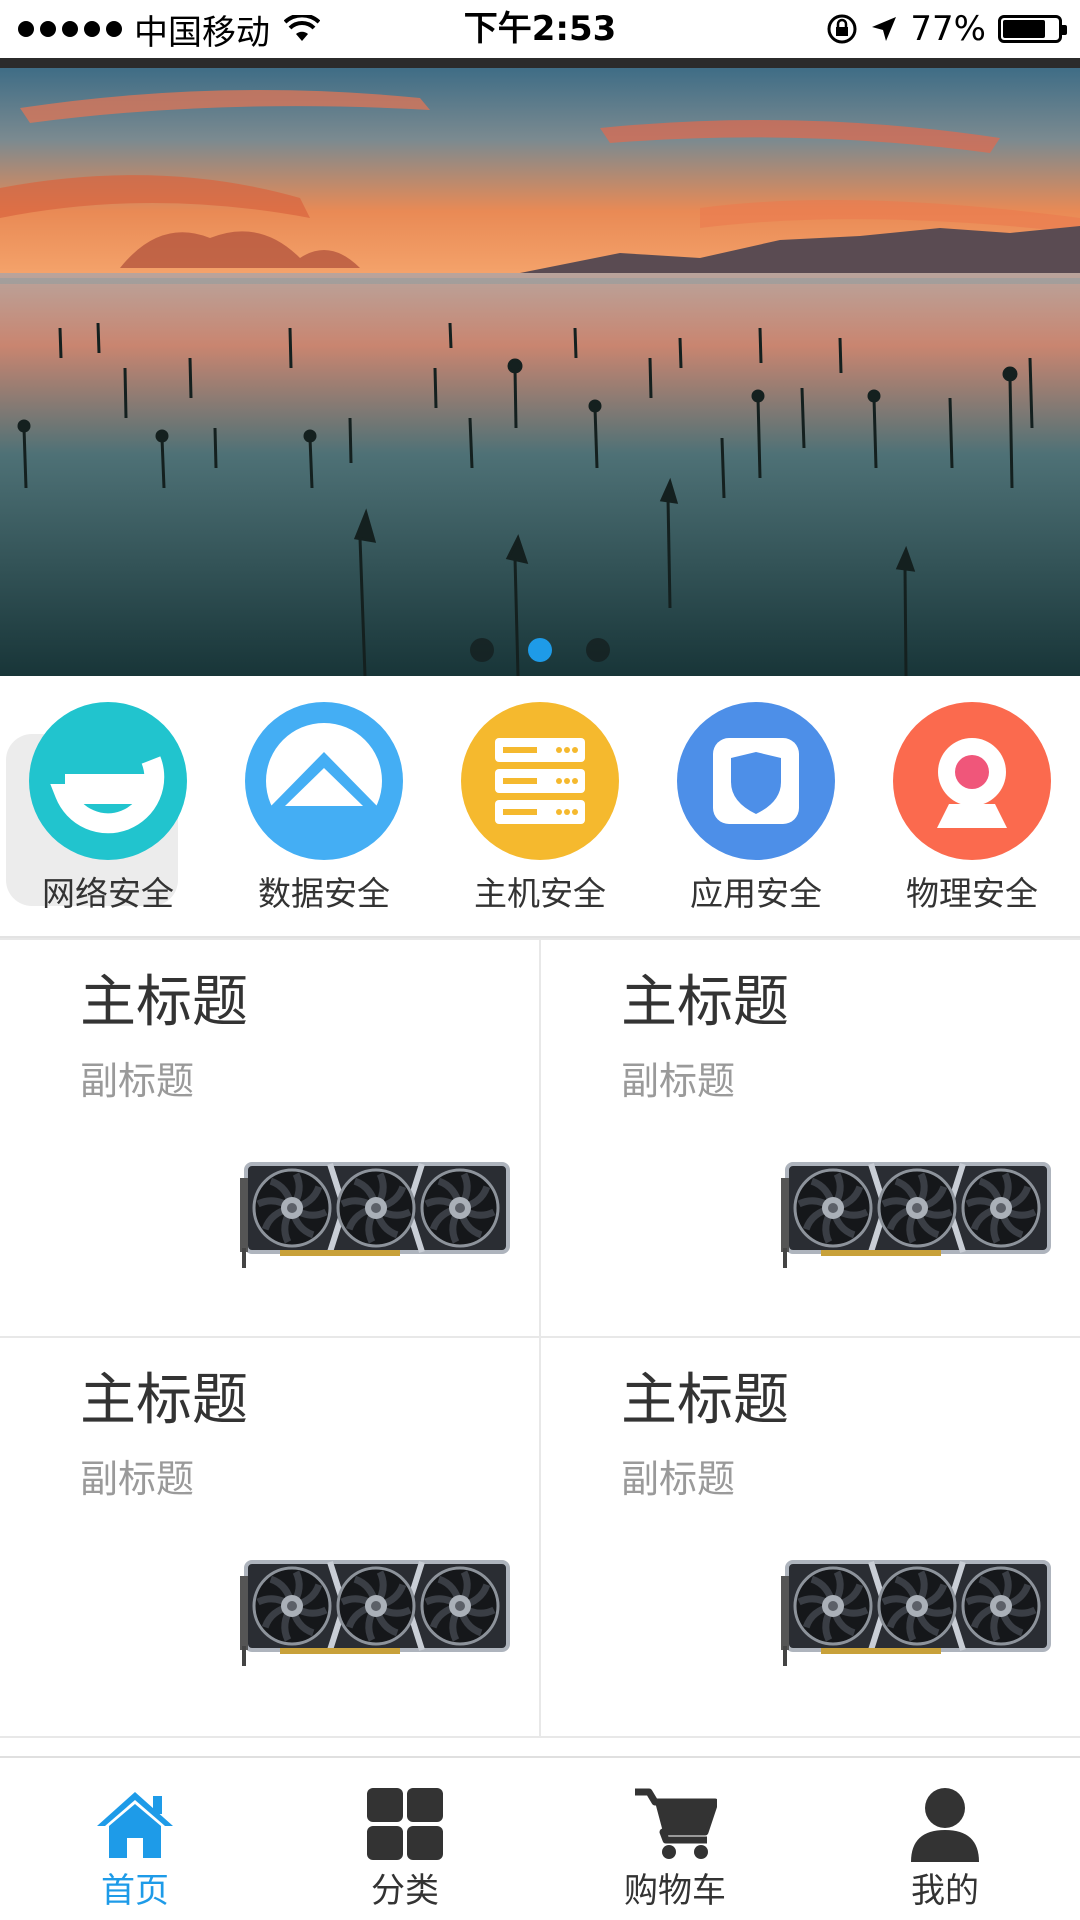  What do you see at coordinates (135, 1825) in the screenshot?
I see `home-icon` at bounding box center [135, 1825].